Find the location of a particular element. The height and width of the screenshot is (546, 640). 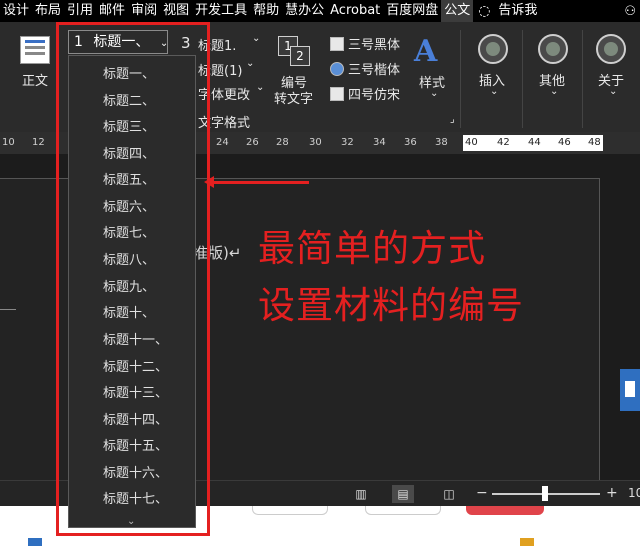

tab-huibangong: 慧办公 is located at coordinates (304, 11).